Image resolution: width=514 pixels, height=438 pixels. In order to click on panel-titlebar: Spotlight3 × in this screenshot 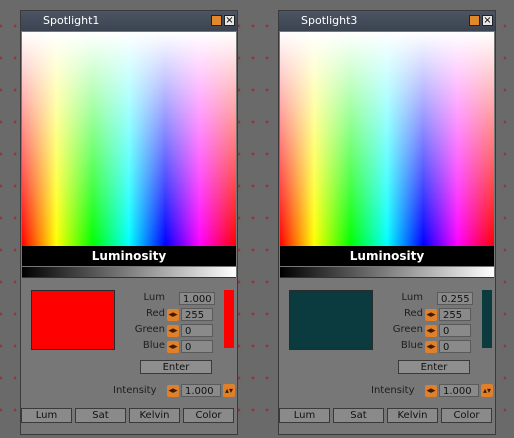, I will do `click(387, 21)`.